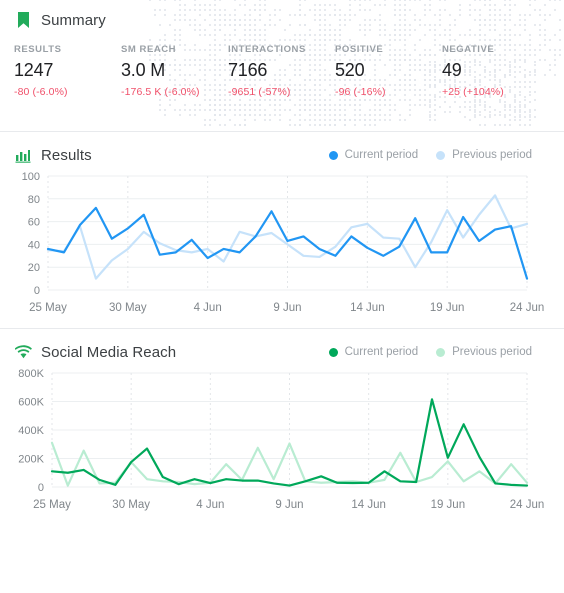 This screenshot has width=564, height=593. What do you see at coordinates (31, 374) in the screenshot?
I see `svg-text: 800K` at bounding box center [31, 374].